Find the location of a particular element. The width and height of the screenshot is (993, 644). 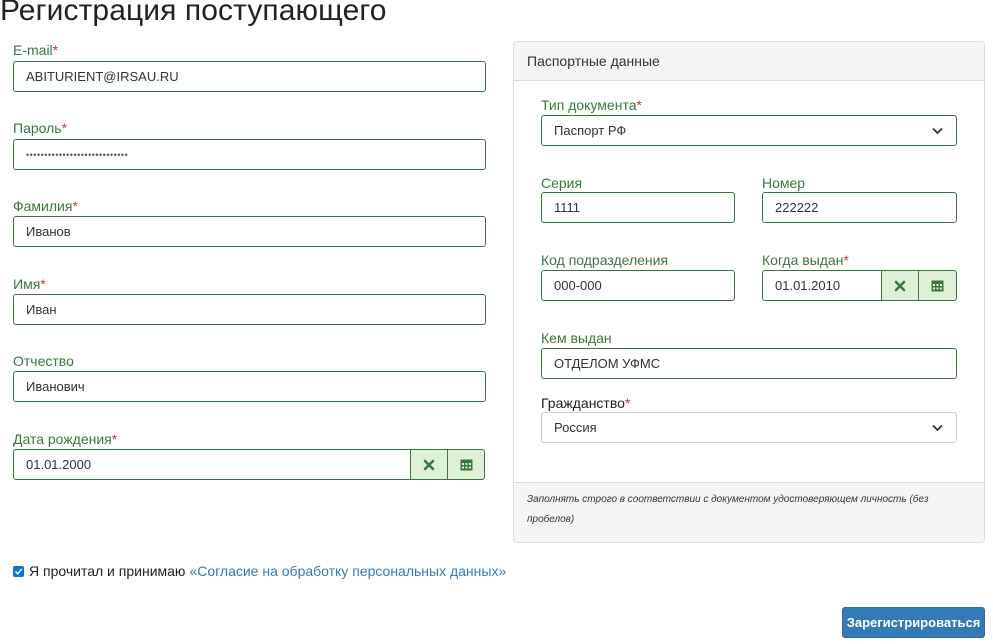

consent-text: Я прочитал и принимаю is located at coordinates (107, 571).